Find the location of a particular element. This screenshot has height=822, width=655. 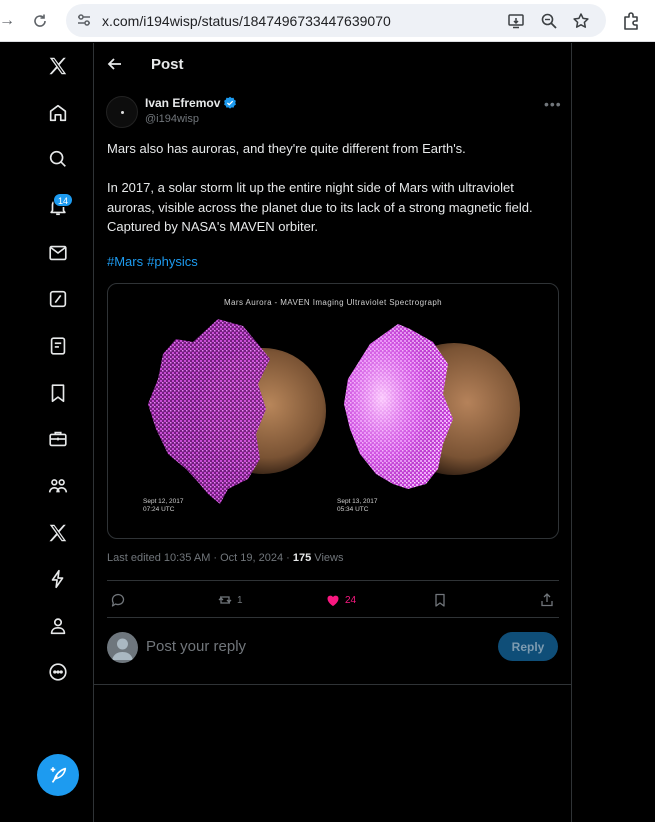

back-arrow-icon is located at coordinates (116, 65).